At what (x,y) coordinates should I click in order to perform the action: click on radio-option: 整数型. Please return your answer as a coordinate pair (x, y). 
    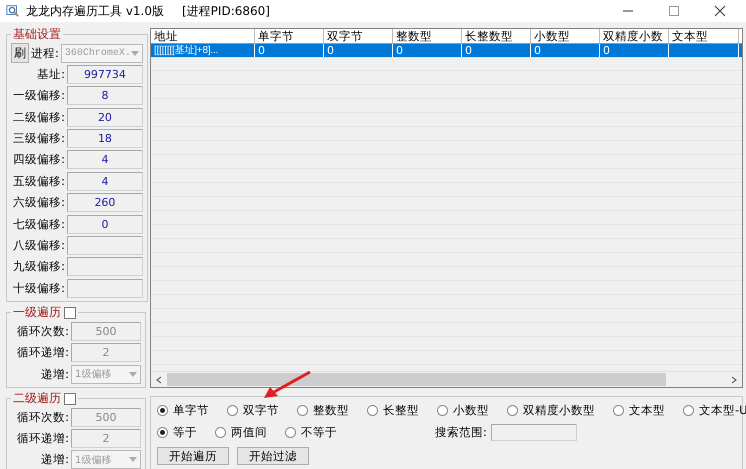
    Looking at the image, I should click on (323, 410).